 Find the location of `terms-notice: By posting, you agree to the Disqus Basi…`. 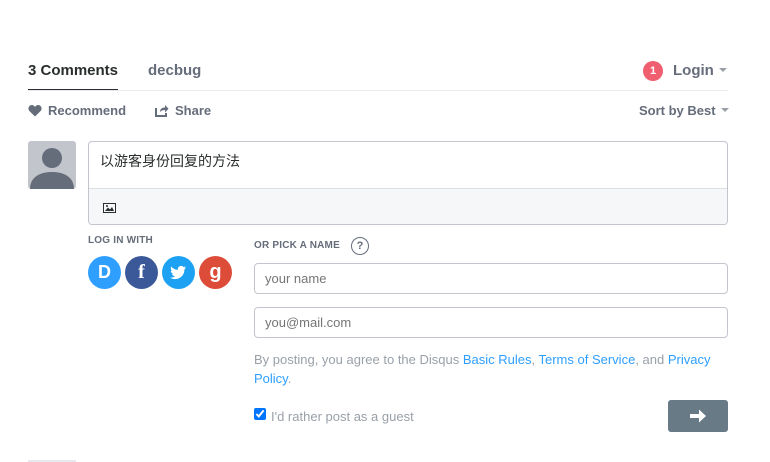

terms-notice: By posting, you agree to the Disqus Basi… is located at coordinates (490, 369).